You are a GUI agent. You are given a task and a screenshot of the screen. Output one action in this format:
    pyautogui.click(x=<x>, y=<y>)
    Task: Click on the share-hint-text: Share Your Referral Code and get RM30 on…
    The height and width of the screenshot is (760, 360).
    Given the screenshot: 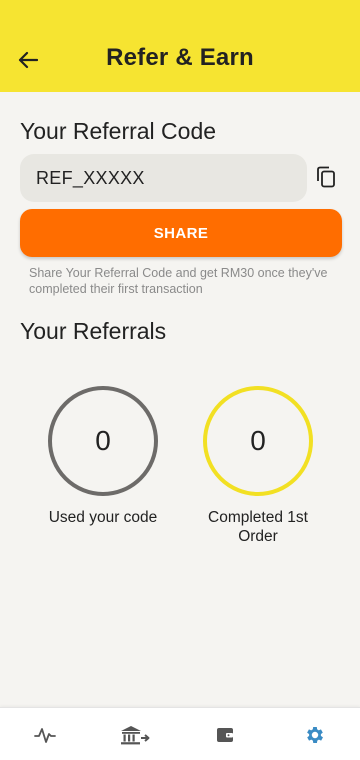 What is the action you would take?
    pyautogui.click(x=178, y=281)
    